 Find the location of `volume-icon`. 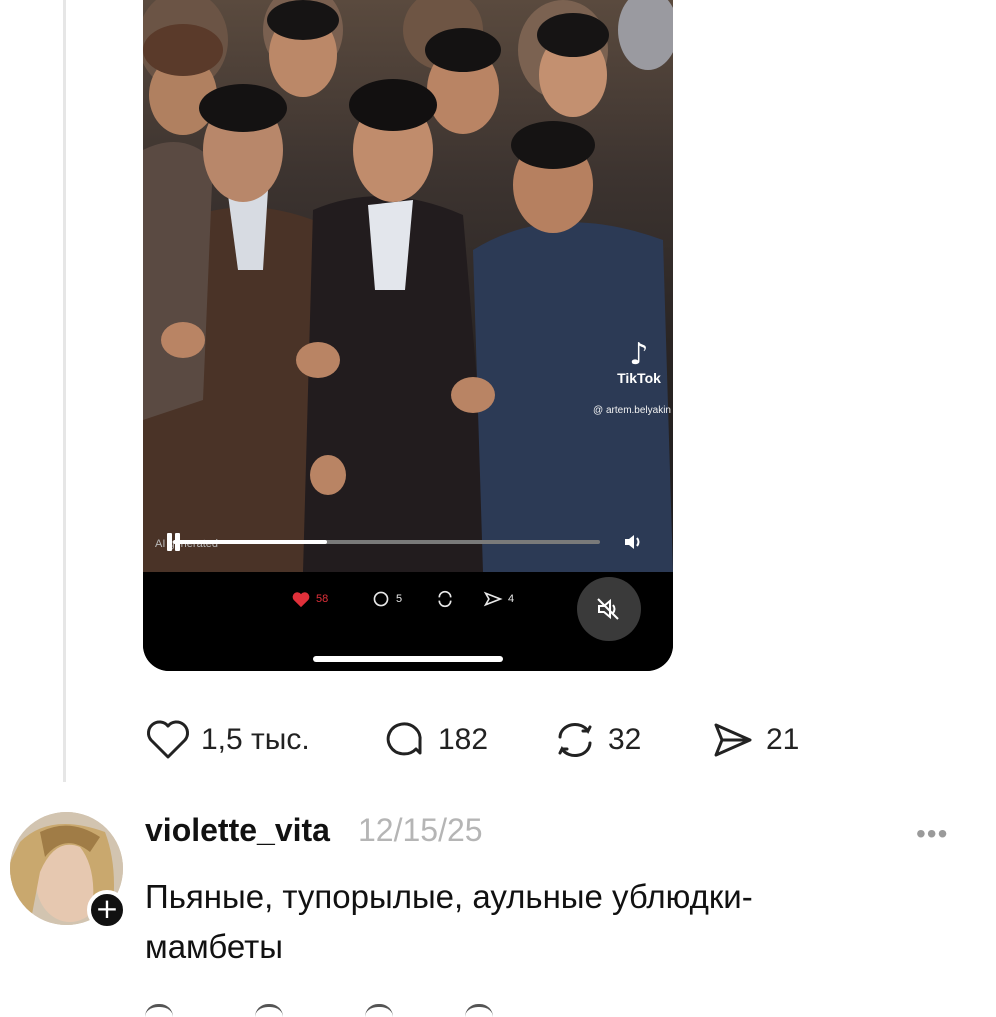

volume-icon is located at coordinates (634, 542).